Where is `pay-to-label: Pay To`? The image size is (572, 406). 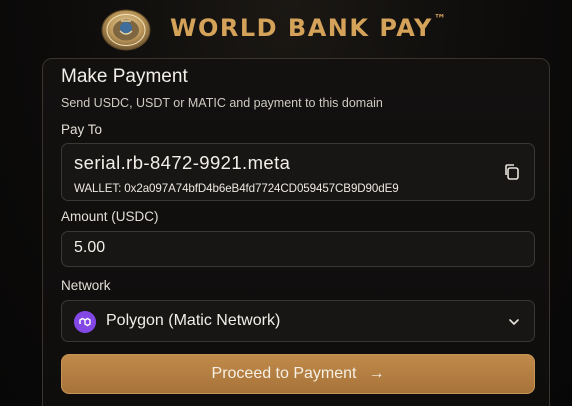 pay-to-label: Pay To is located at coordinates (82, 129).